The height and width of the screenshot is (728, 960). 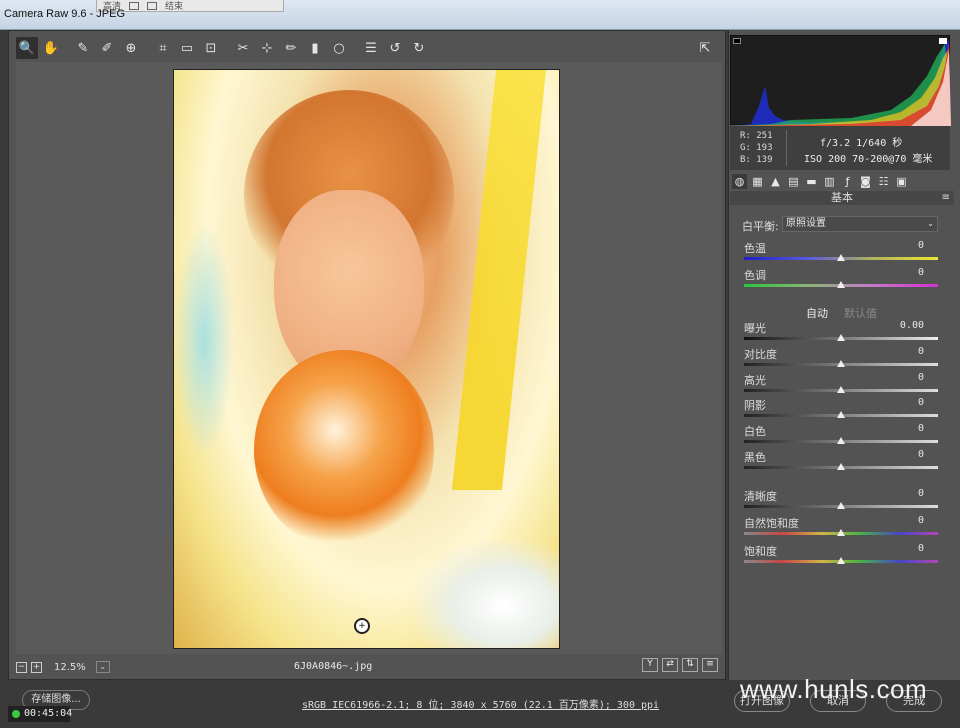 I want to click on slider-exposure: 曝光 0.00, so click(x=840, y=333).